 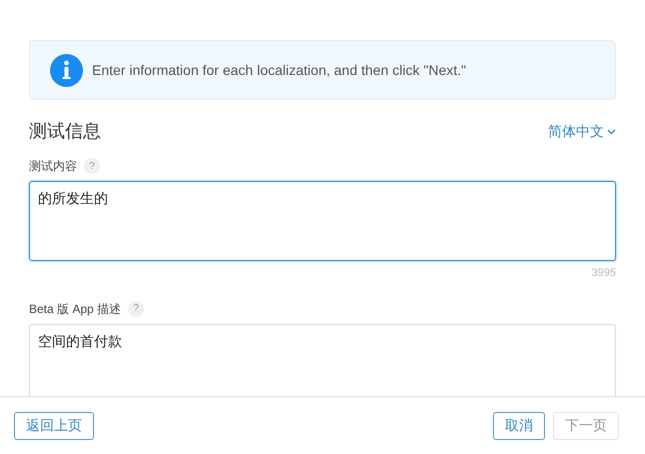 I want to click on character-counter: 3995, so click(x=604, y=273).